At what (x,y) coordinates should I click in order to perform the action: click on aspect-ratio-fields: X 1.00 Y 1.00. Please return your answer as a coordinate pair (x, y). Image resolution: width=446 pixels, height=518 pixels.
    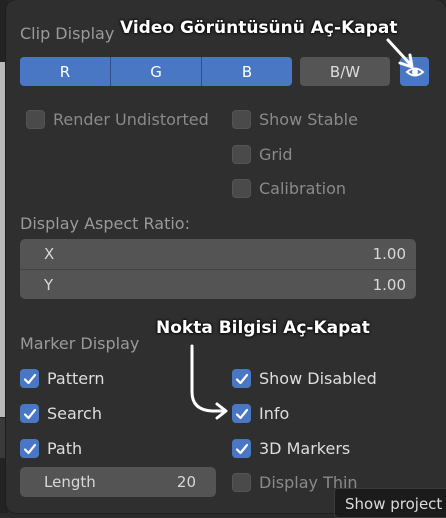
    Looking at the image, I should click on (218, 269).